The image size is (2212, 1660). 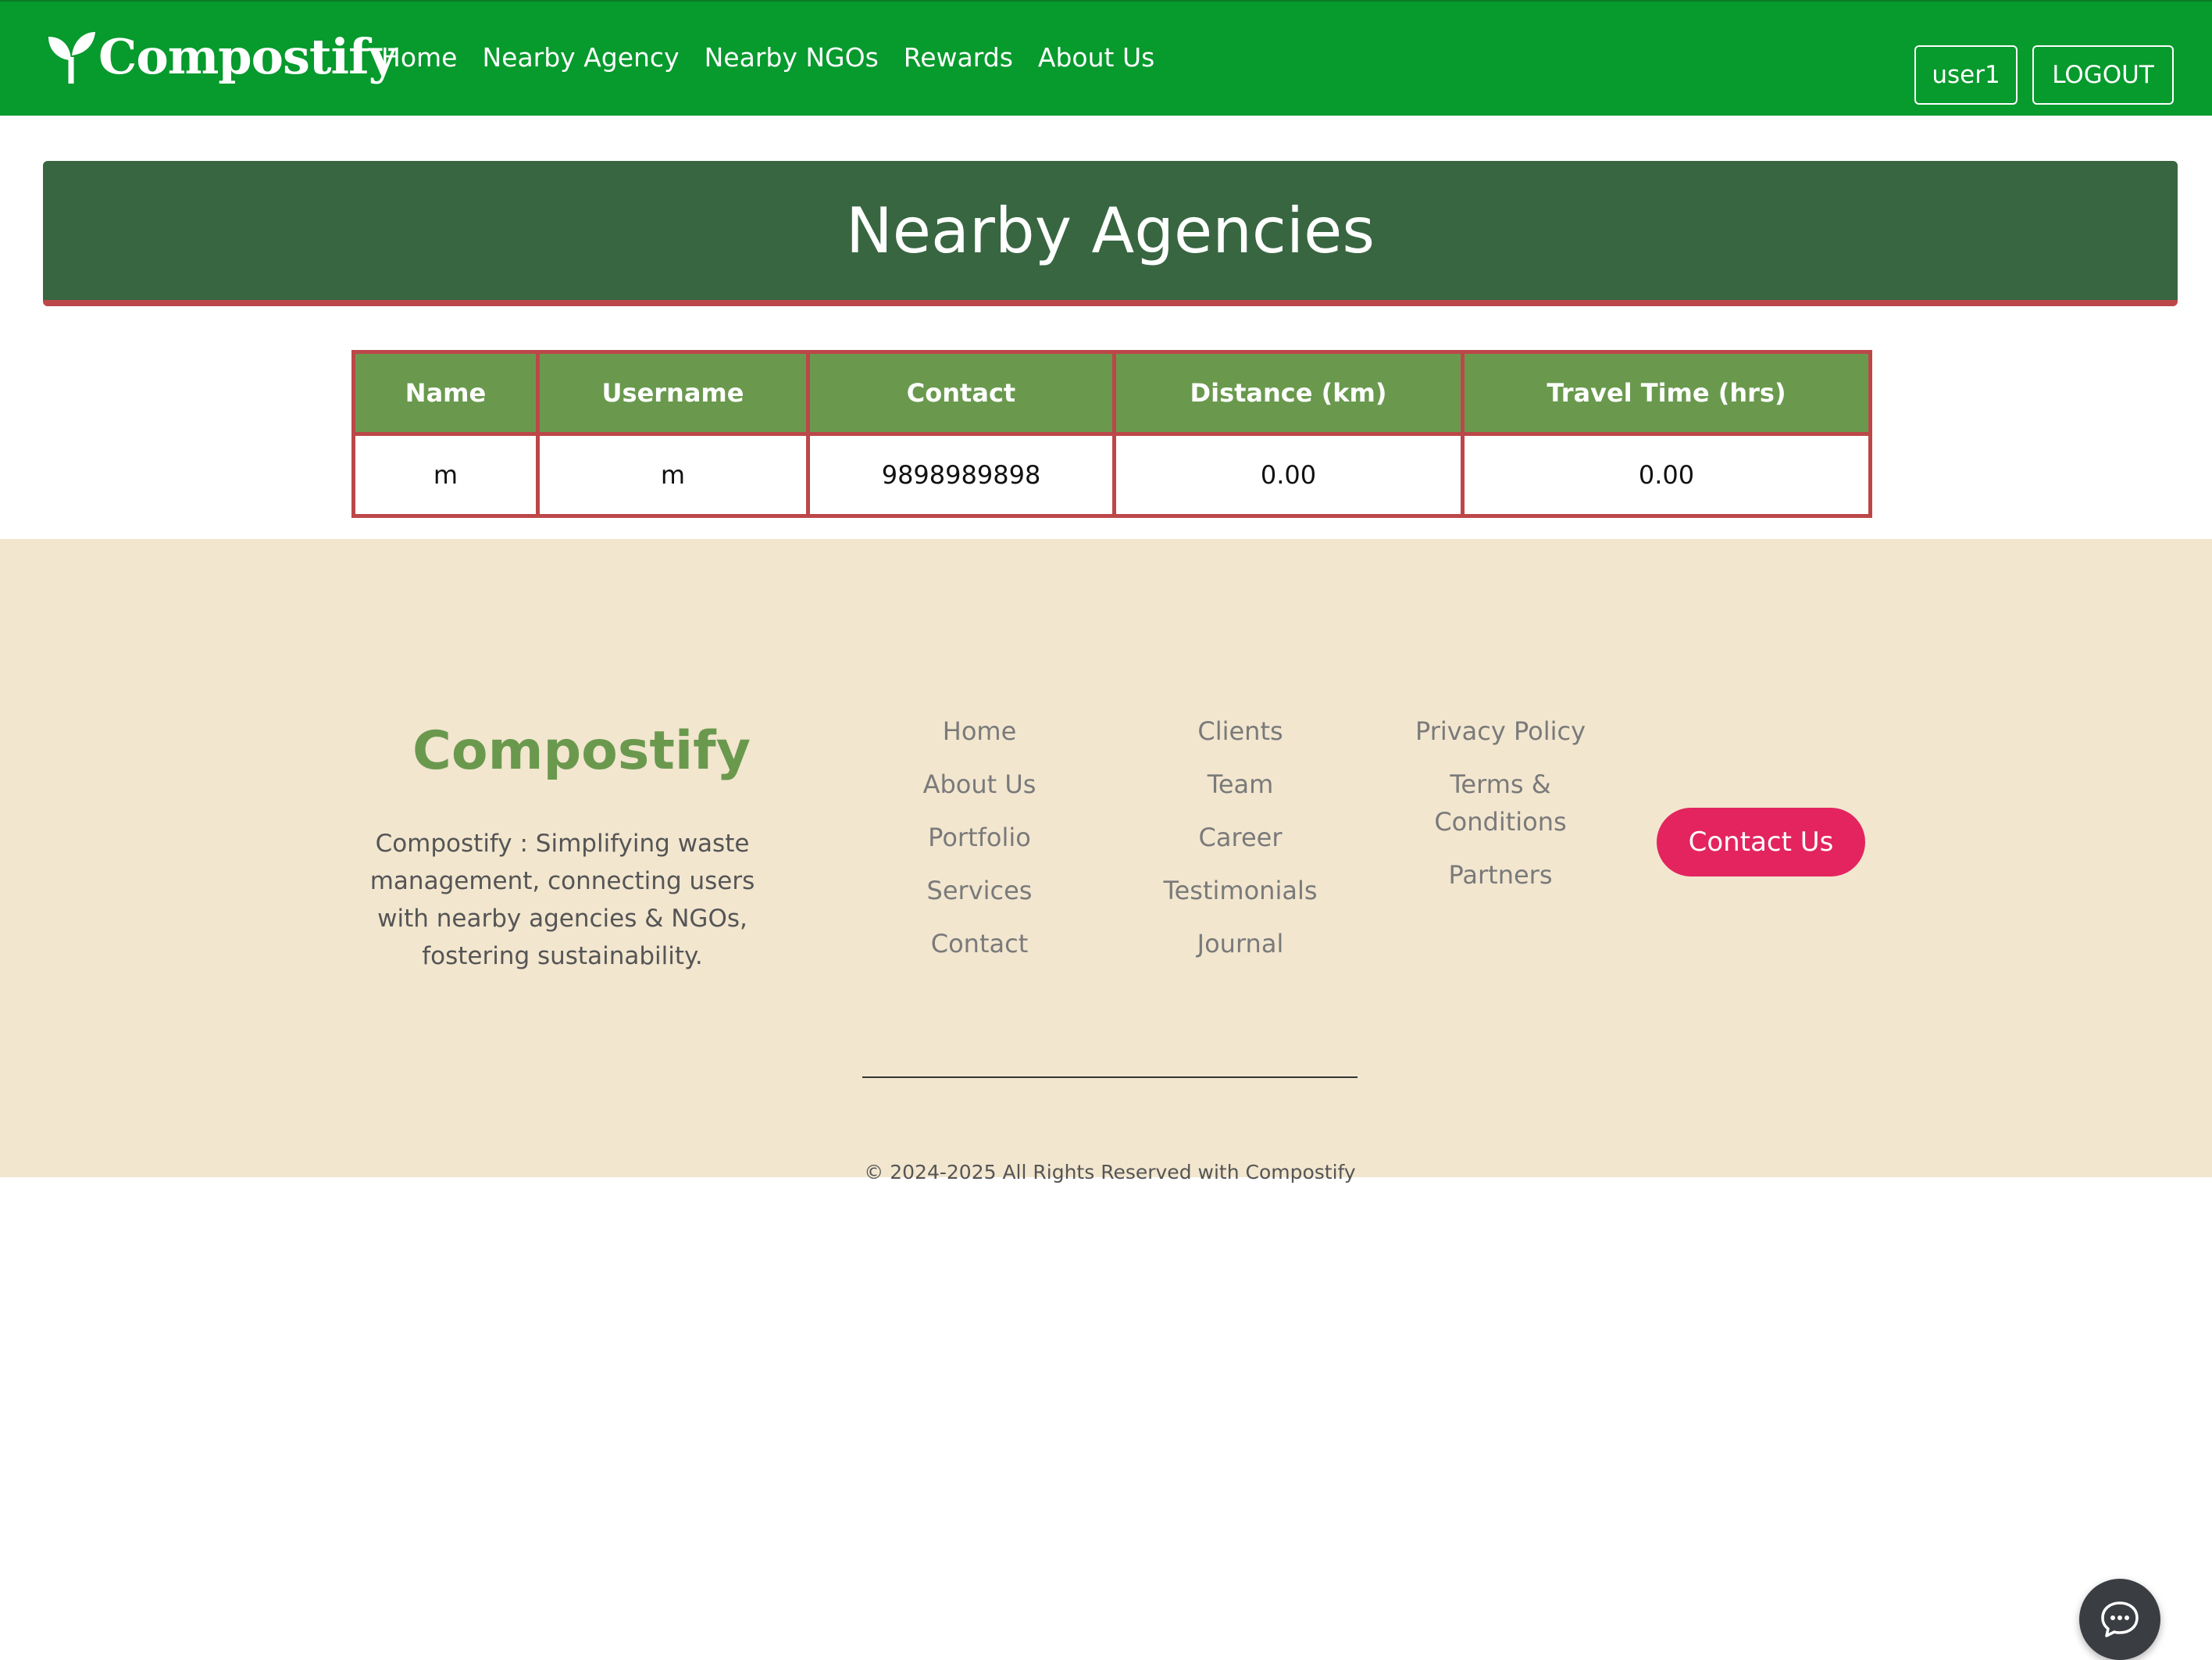 What do you see at coordinates (979, 890) in the screenshot?
I see `footer-link-services: Services` at bounding box center [979, 890].